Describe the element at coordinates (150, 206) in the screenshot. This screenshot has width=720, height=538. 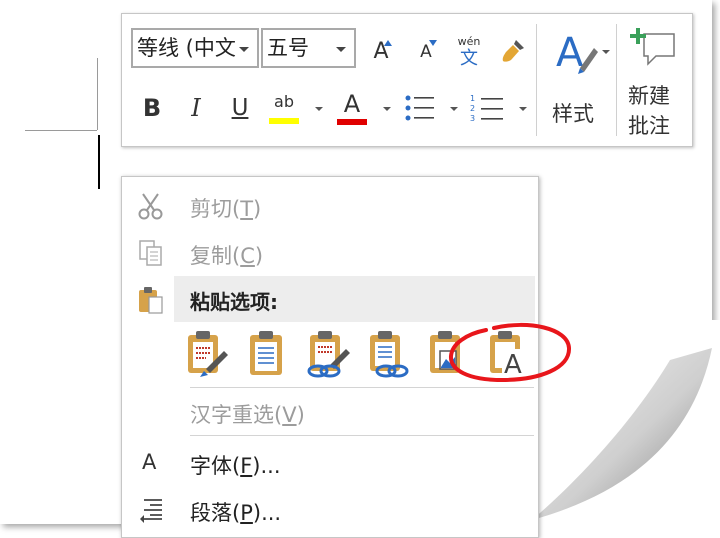
I see `scissors-icon` at that location.